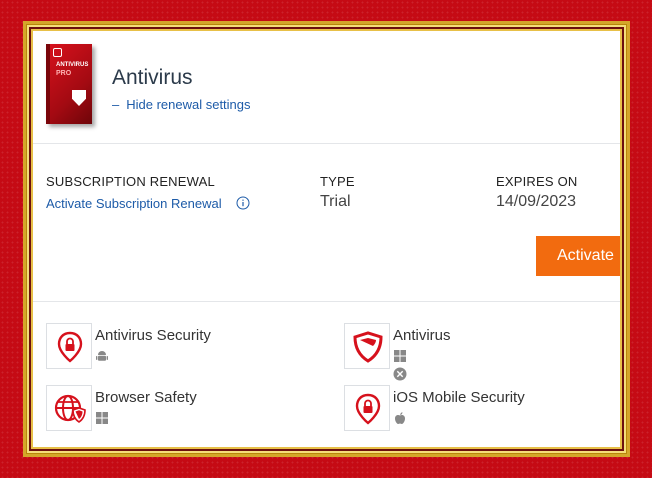  What do you see at coordinates (130, 181) in the screenshot?
I see `renewal-header: SUBSCRIPTION RENEWAL` at bounding box center [130, 181].